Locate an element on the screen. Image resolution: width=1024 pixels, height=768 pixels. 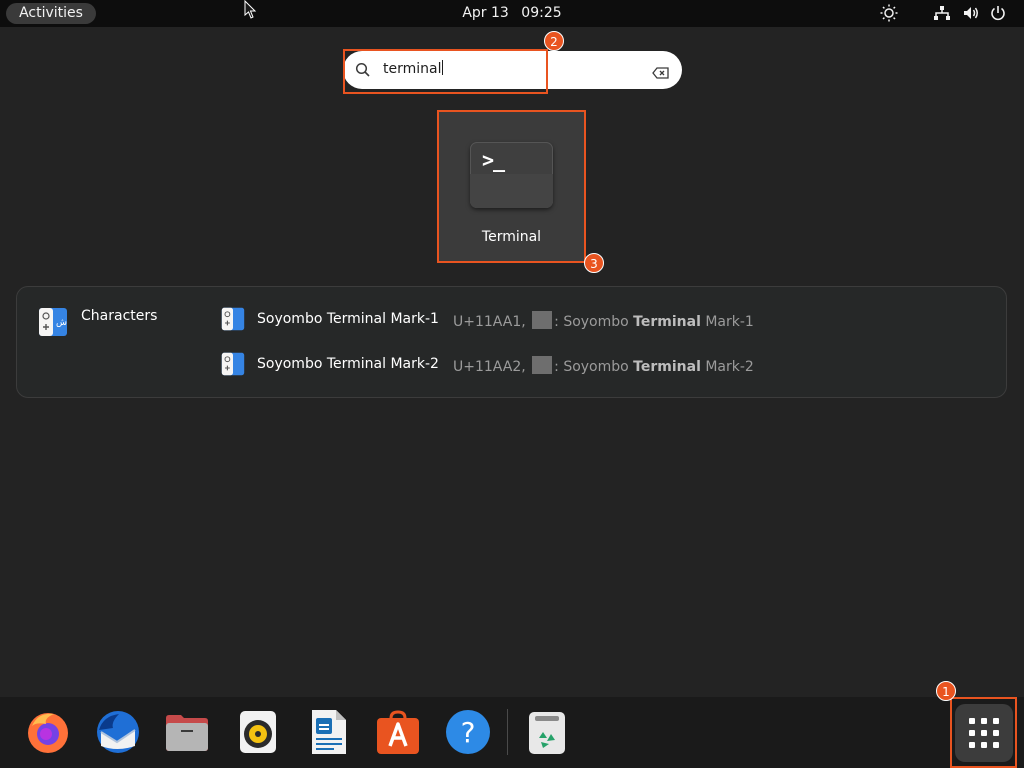
trash-icon is located at coordinates (547, 732).